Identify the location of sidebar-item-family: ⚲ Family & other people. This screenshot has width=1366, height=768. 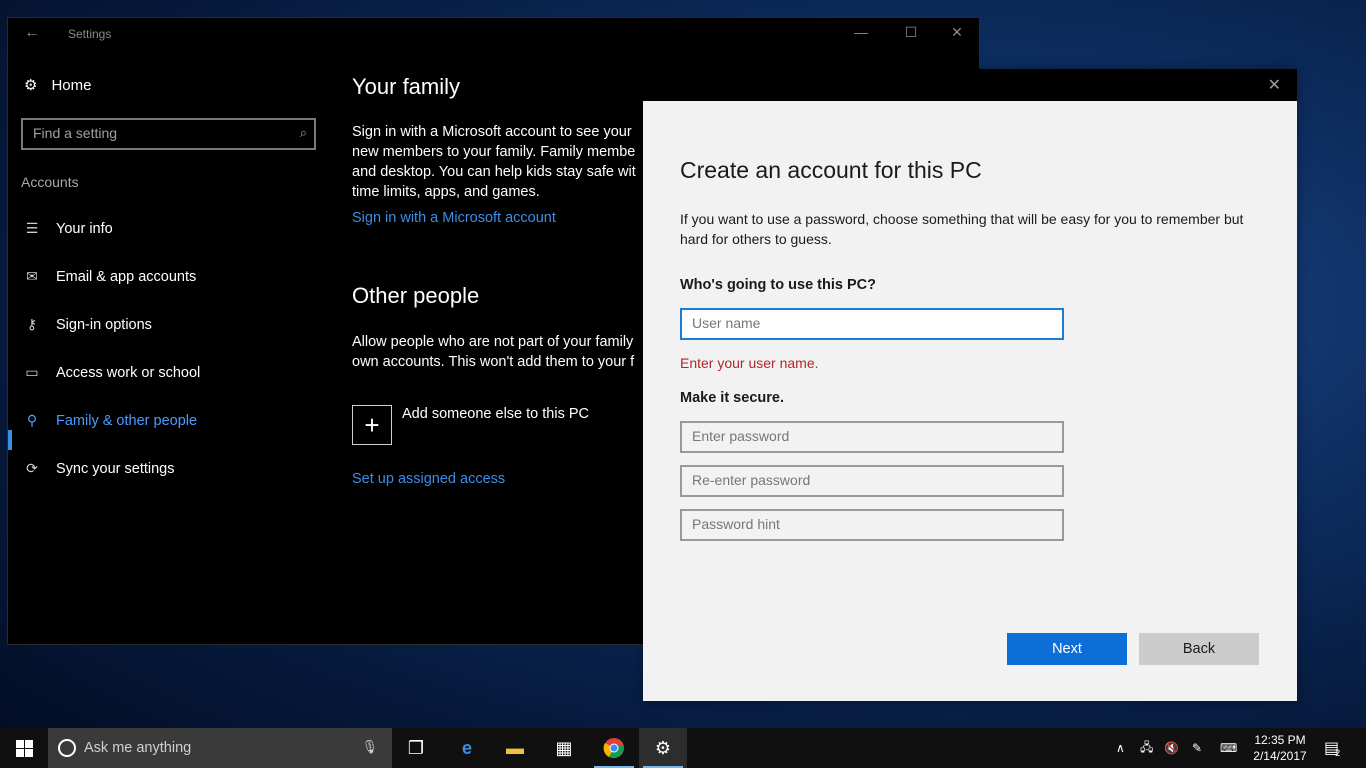
(110, 420).